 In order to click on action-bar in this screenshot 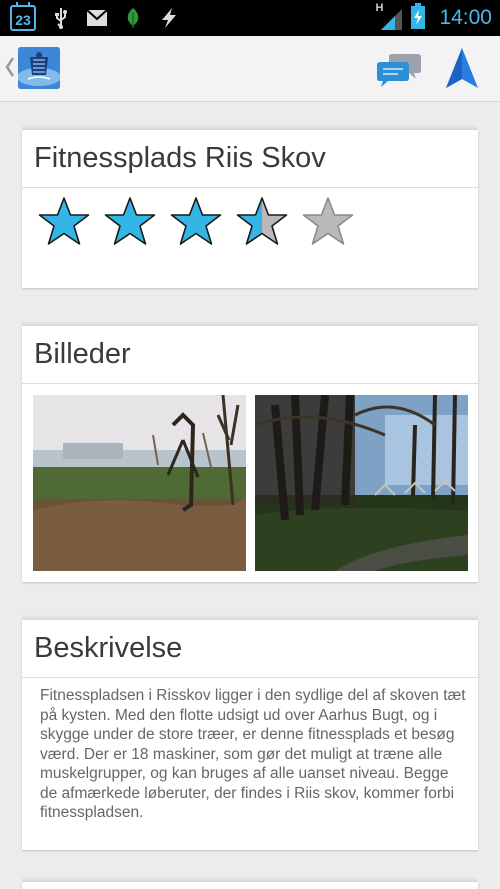, I will do `click(250, 69)`.